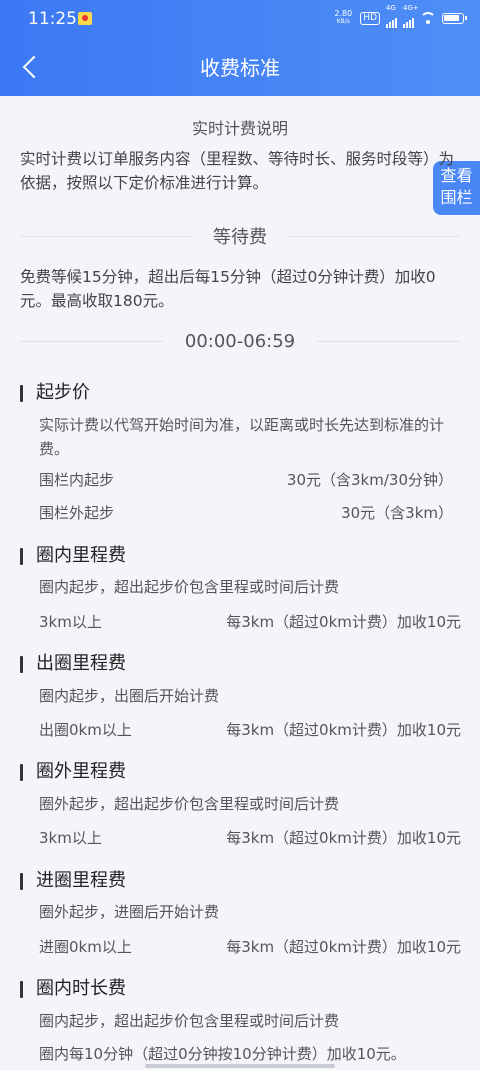  I want to click on period-divider: 00:00-06:59, so click(240, 341).